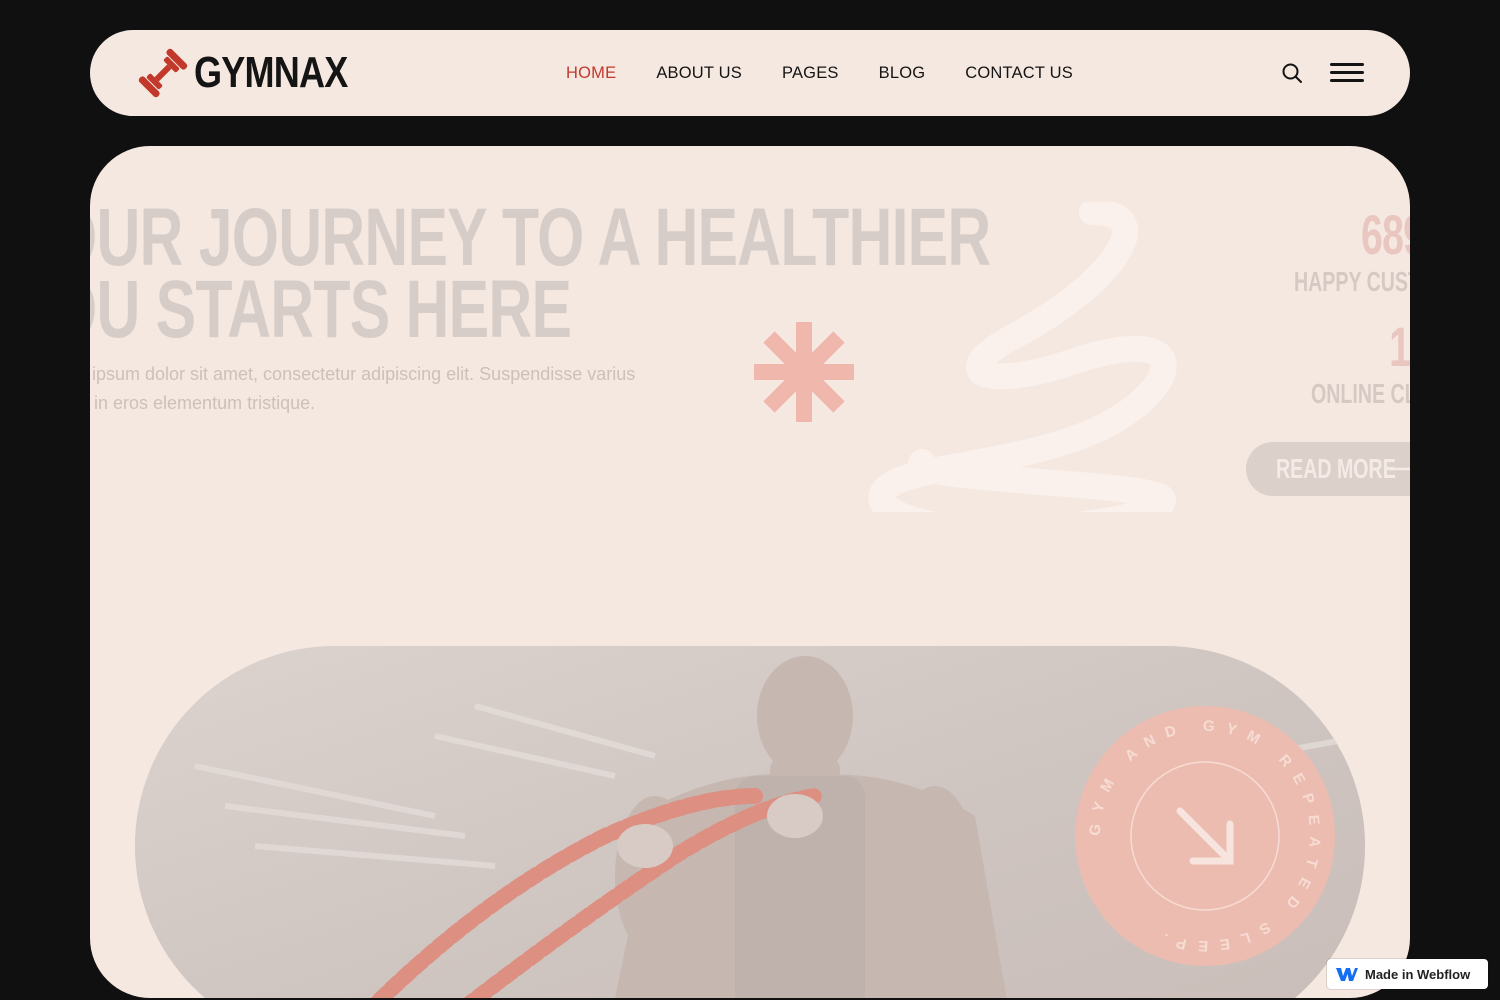 Image resolution: width=1500 pixels, height=1000 pixels. What do you see at coordinates (1418, 974) in the screenshot?
I see `webflow-badge-label: Made in Webflow` at bounding box center [1418, 974].